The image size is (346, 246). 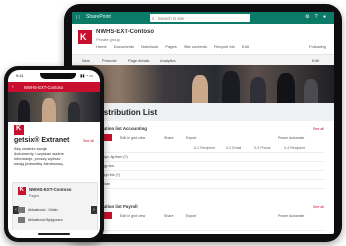 What do you see at coordinates (170, 46) in the screenshot?
I see `nav-item-pages: Pages` at bounding box center [170, 46].